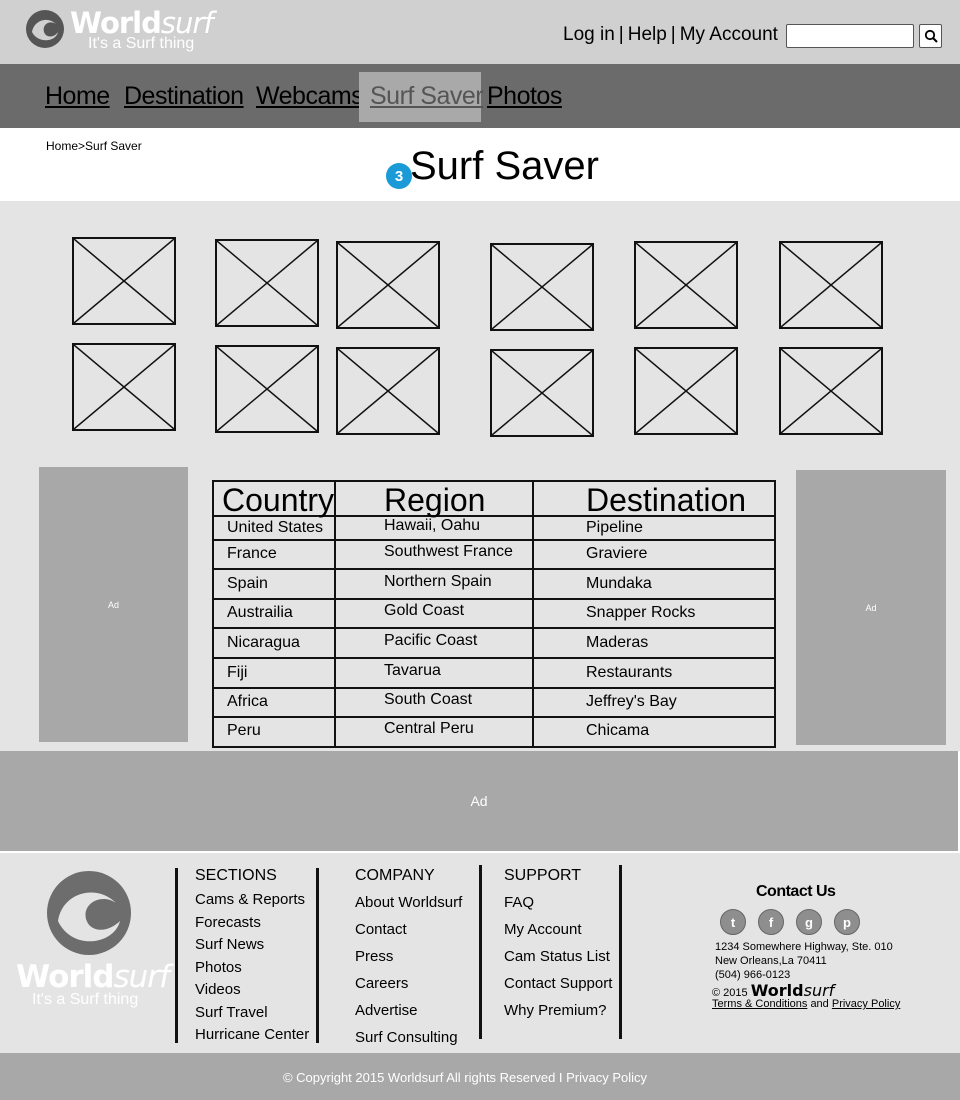 This screenshot has width=960, height=1100. What do you see at coordinates (479, 801) in the screenshot?
I see `wide-ad-banner: Ad` at bounding box center [479, 801].